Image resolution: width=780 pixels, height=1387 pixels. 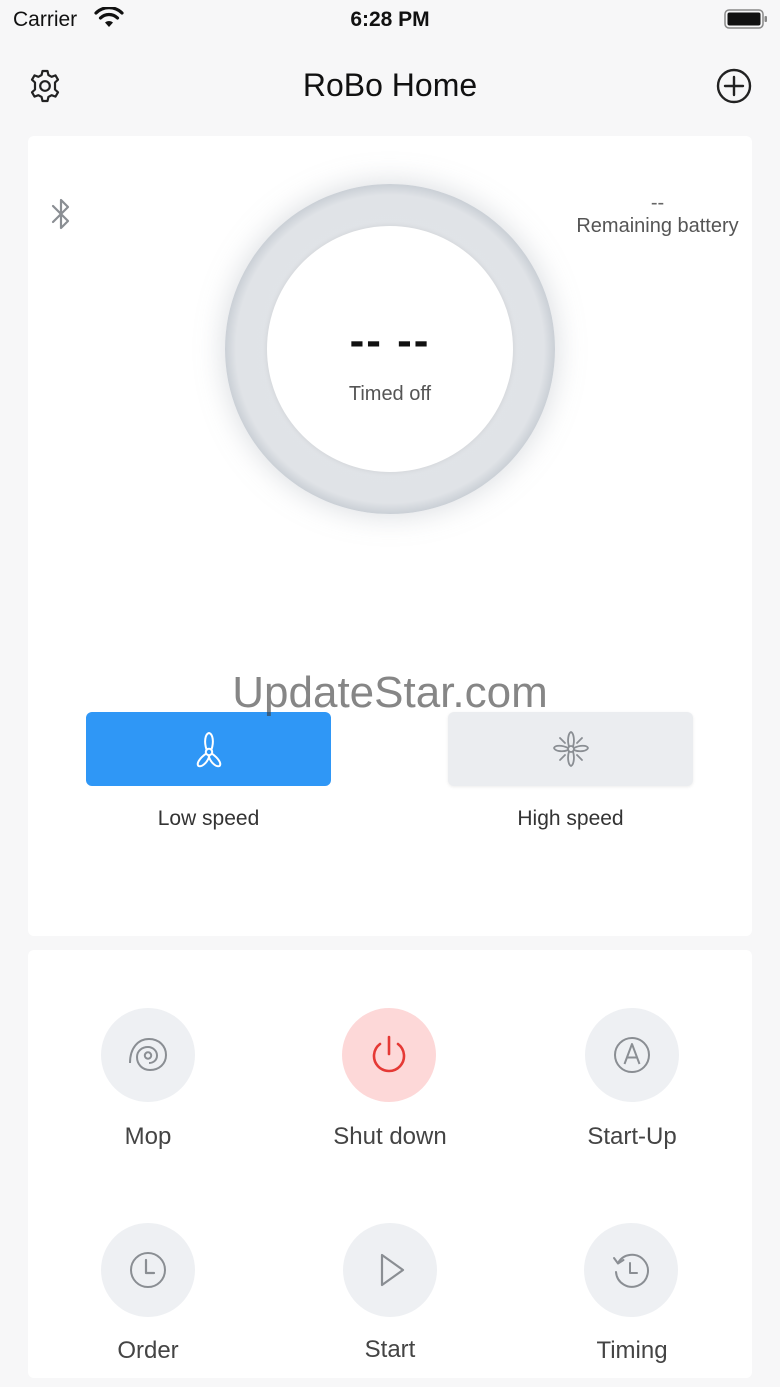 I want to click on start-label: Start, so click(x=390, y=1349).